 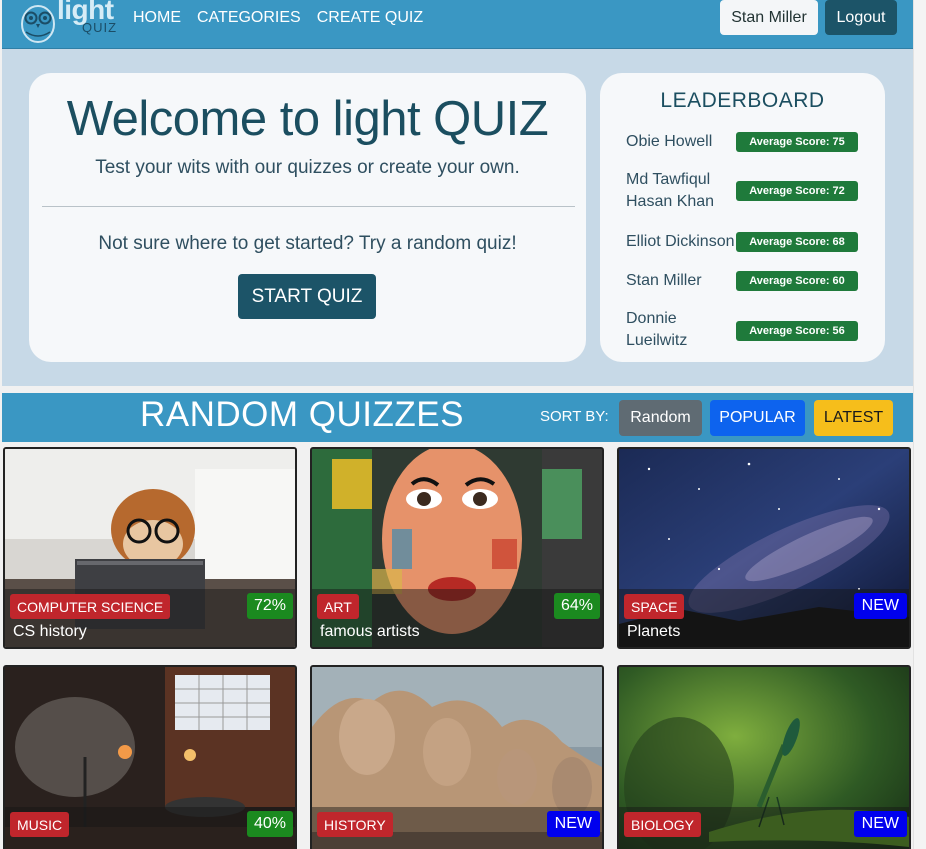 What do you see at coordinates (338, 606) in the screenshot?
I see `category-badge: ART` at bounding box center [338, 606].